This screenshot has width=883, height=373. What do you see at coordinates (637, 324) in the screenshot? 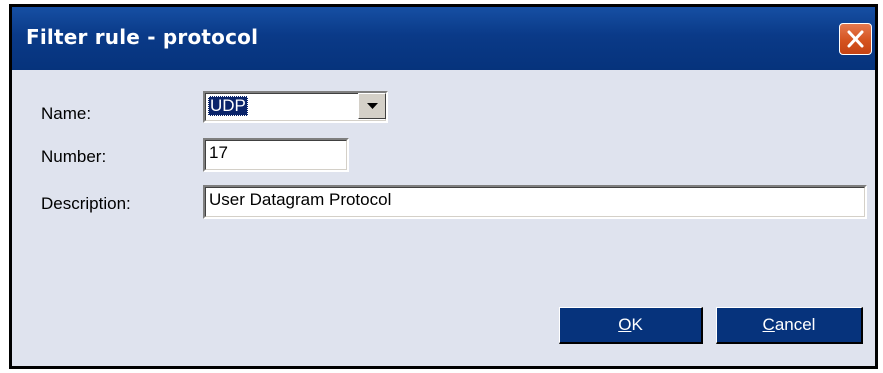
I see `ok-button-label: K` at bounding box center [637, 324].